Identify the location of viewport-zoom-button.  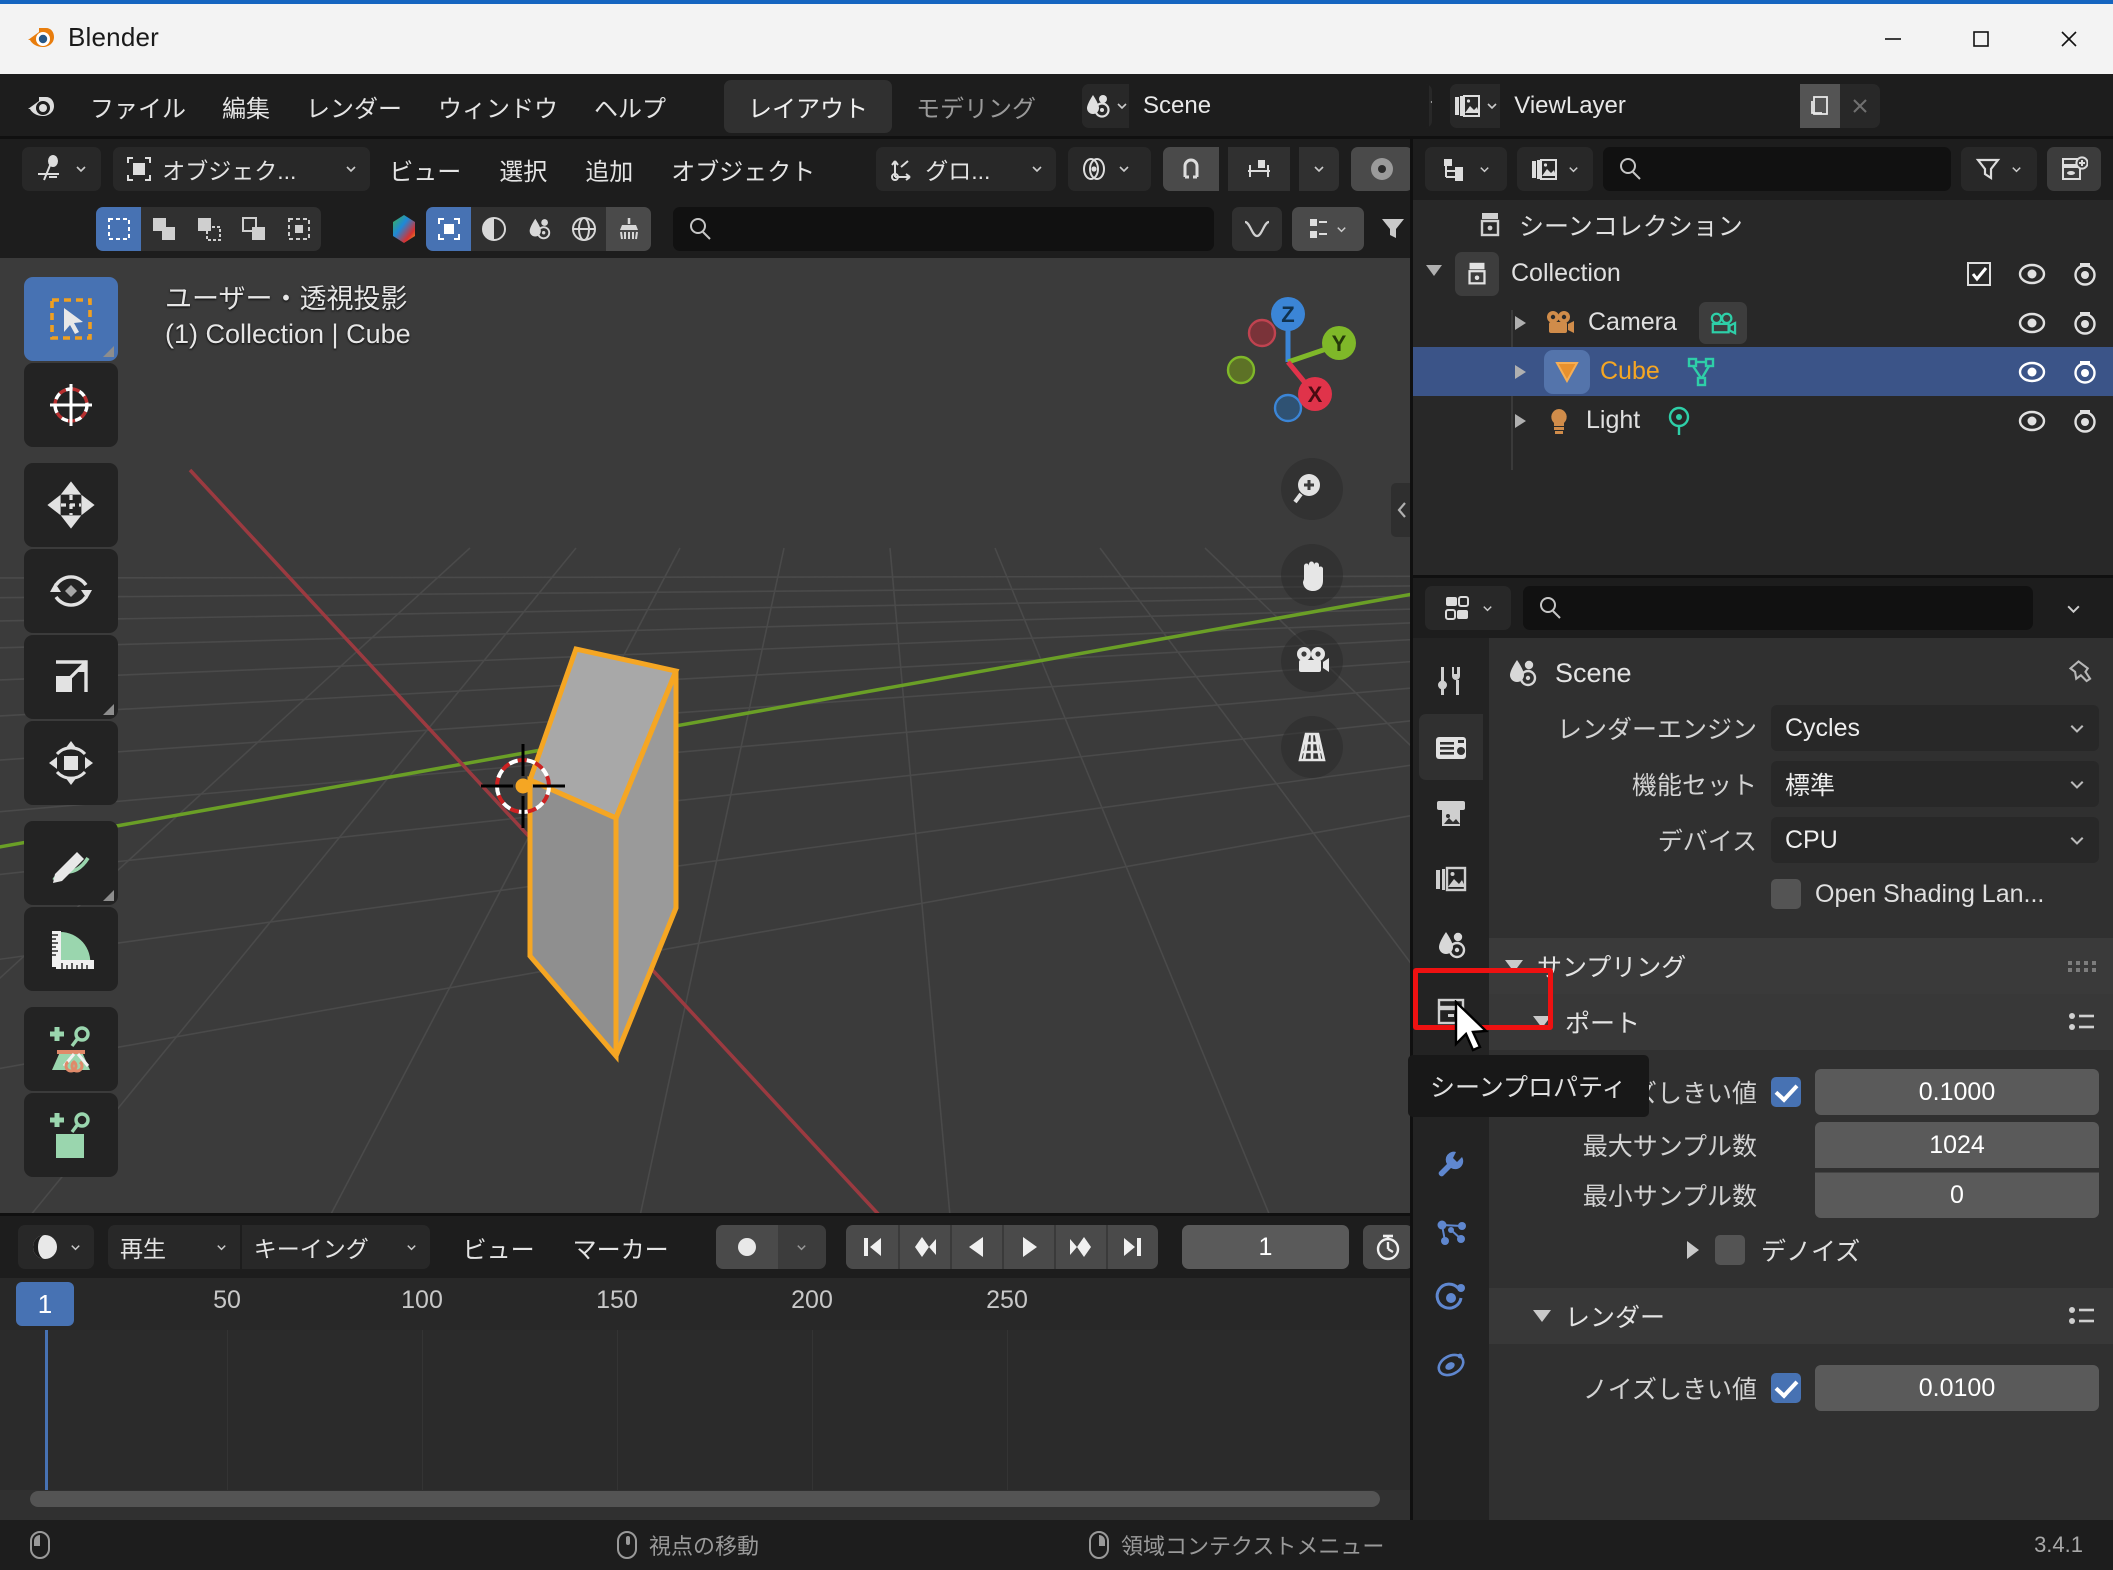
(1312, 489).